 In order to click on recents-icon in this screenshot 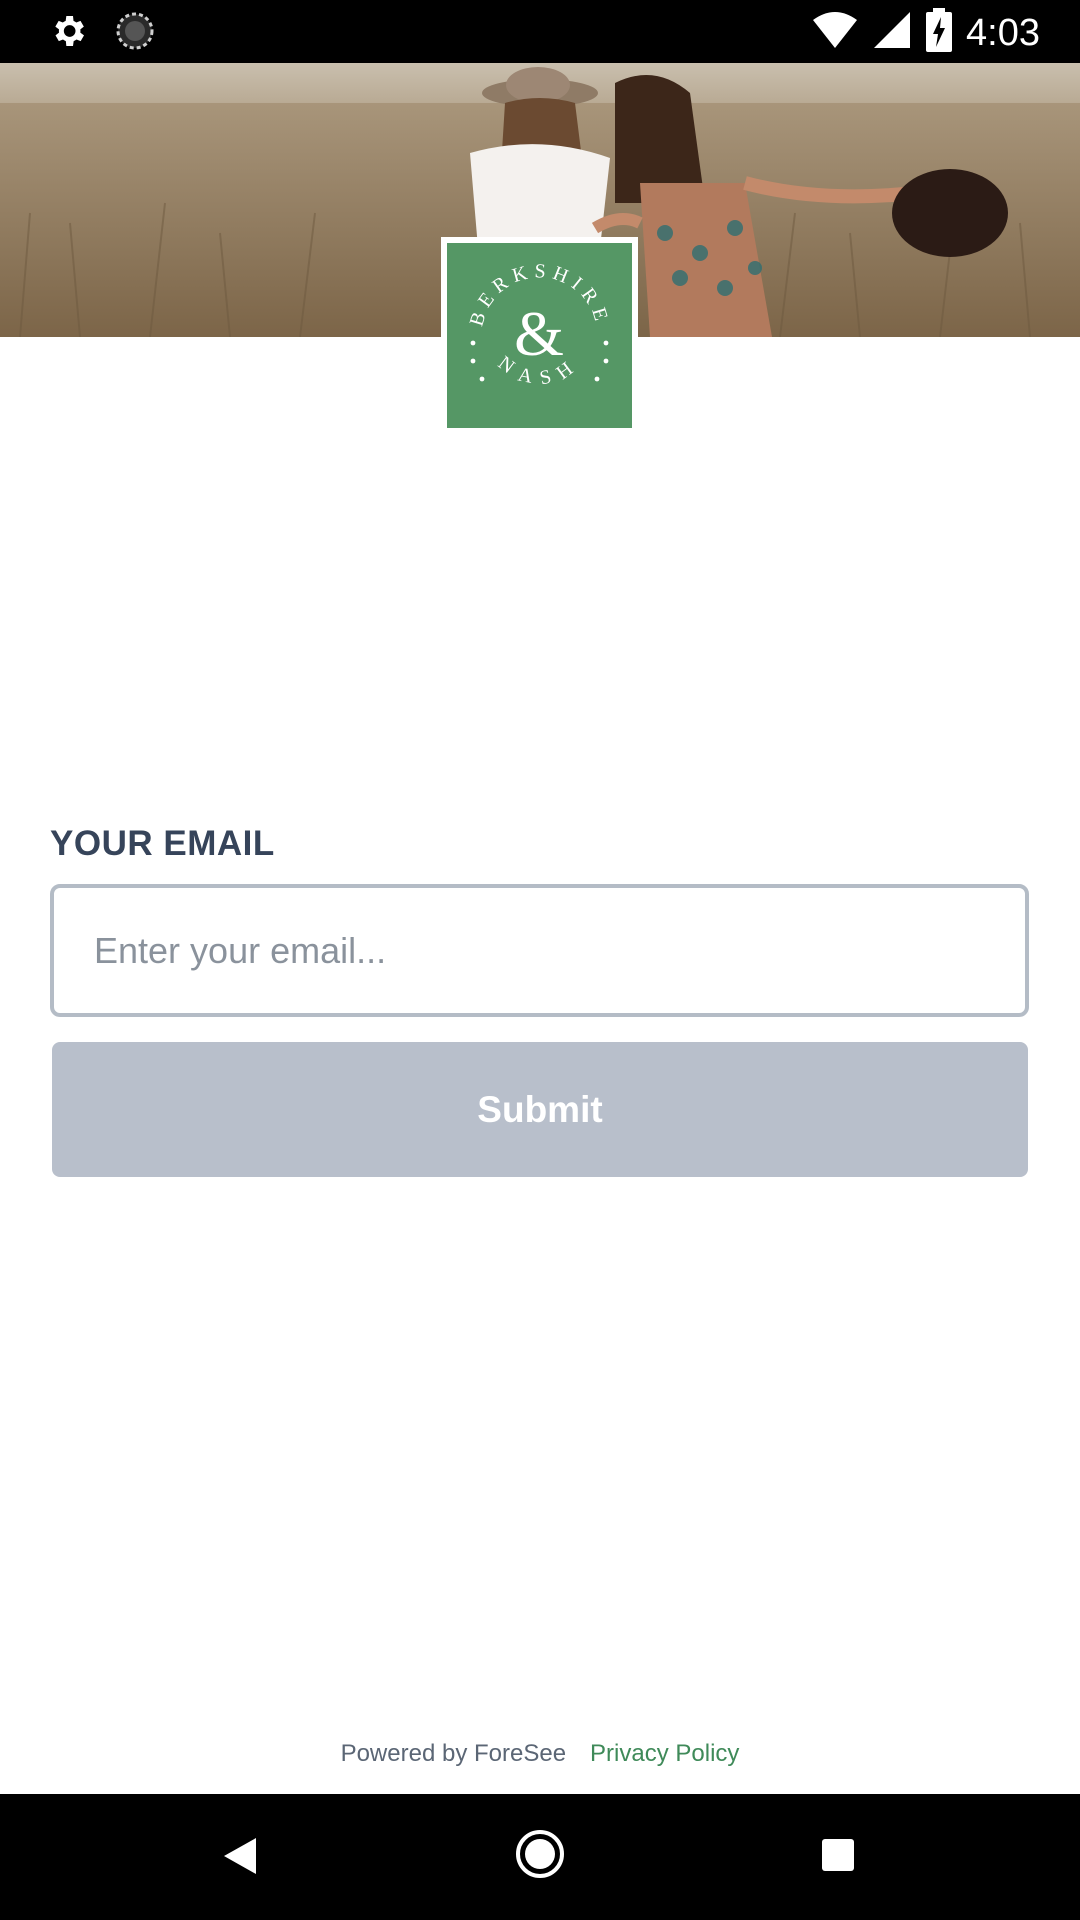, I will do `click(838, 1857)`.